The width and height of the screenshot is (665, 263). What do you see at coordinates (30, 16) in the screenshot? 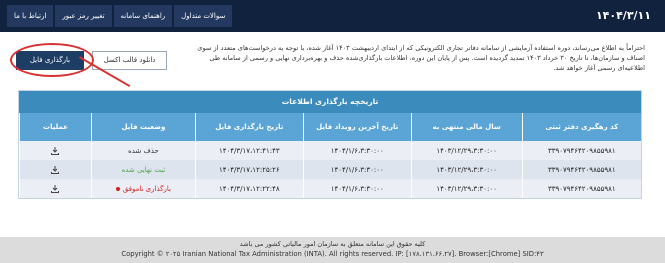
I see `nav-contact-button: ارتباط با ما` at bounding box center [30, 16].